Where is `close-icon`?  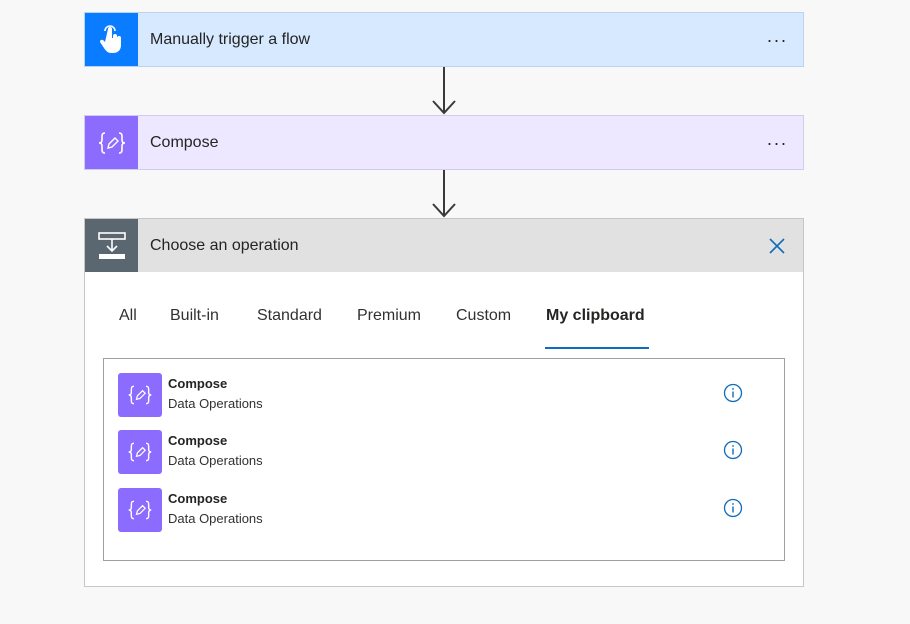 close-icon is located at coordinates (777, 245).